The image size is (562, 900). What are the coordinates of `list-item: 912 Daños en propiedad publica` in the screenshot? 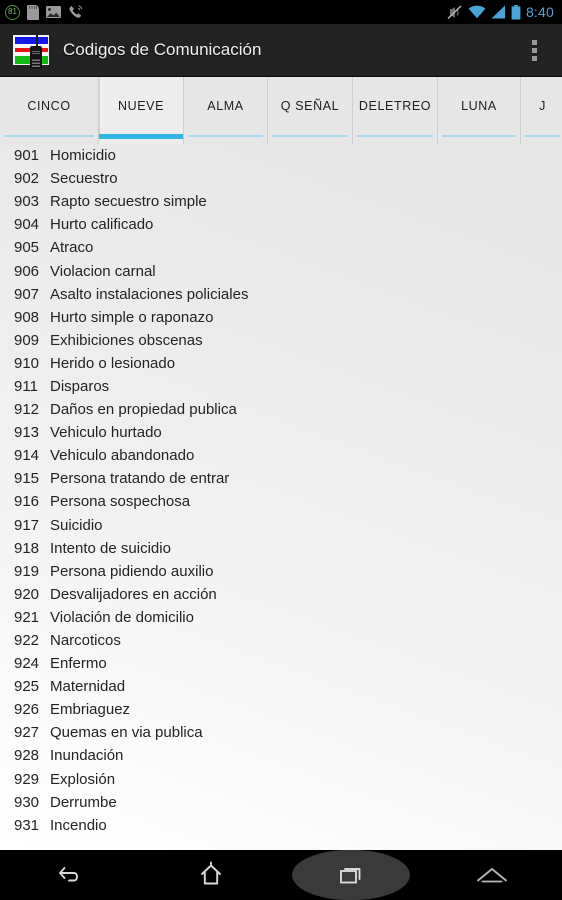 It's located at (281, 409).